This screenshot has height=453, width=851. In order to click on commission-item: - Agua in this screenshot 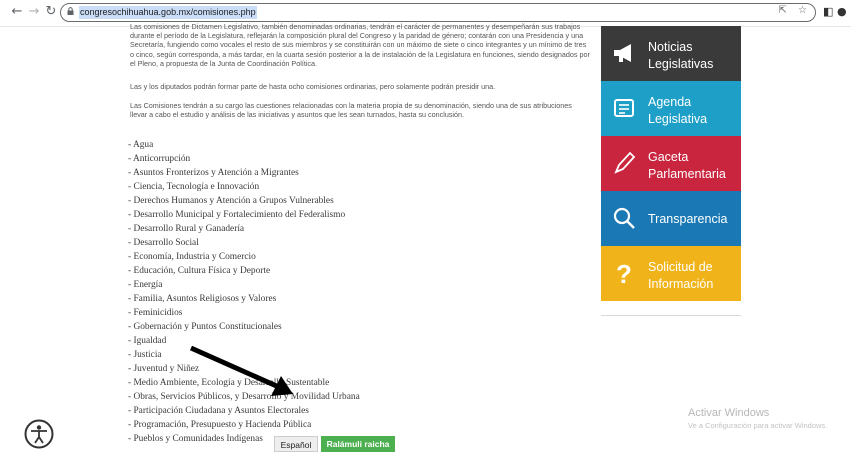, I will do `click(244, 145)`.